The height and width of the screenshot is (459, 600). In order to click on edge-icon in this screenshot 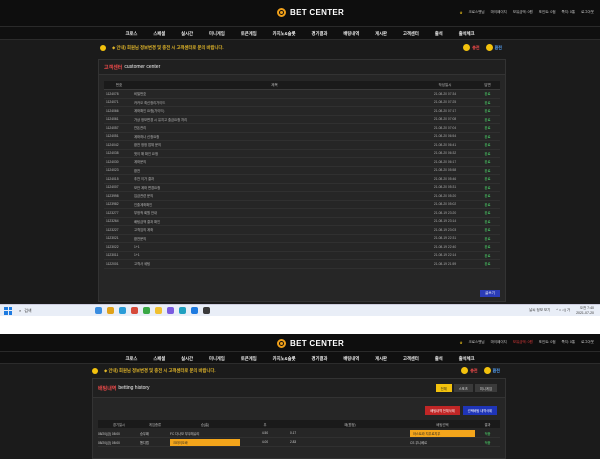, I will do `click(122, 310)`.